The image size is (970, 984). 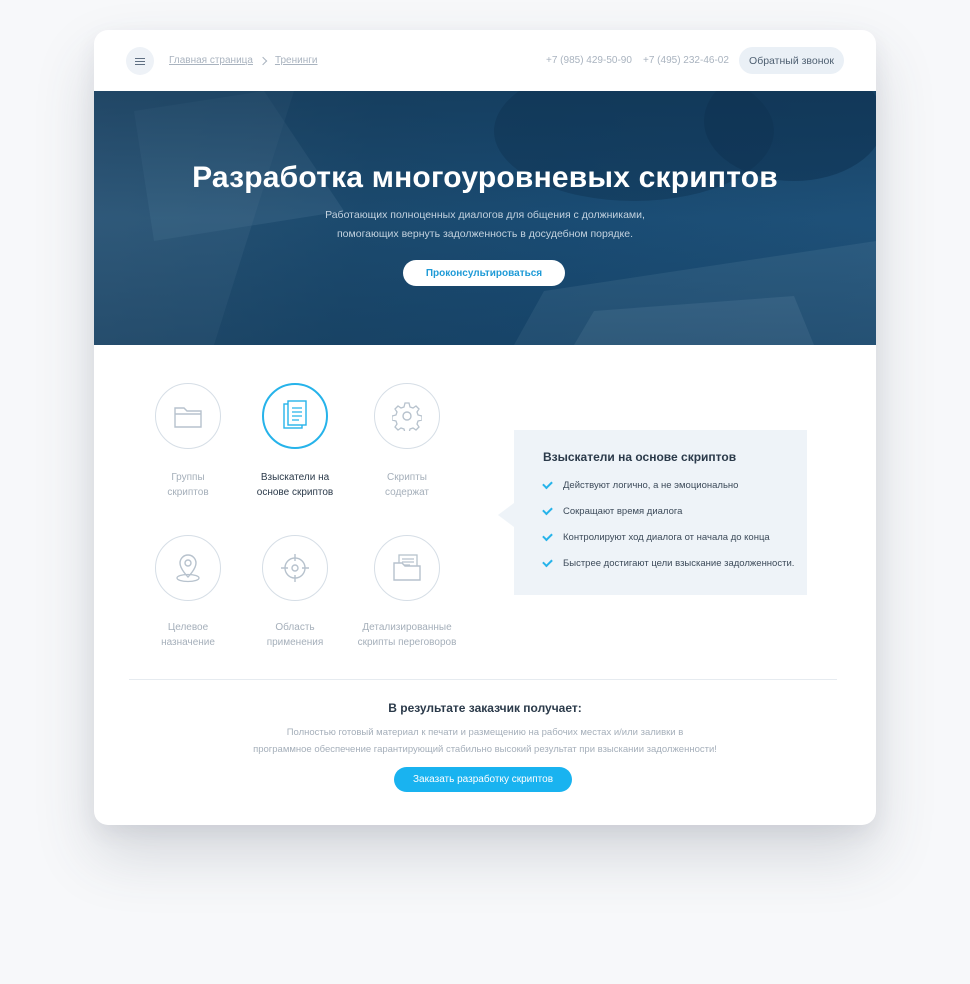 I want to click on breadcrumb: Главная страница Тренинги, so click(x=243, y=60).